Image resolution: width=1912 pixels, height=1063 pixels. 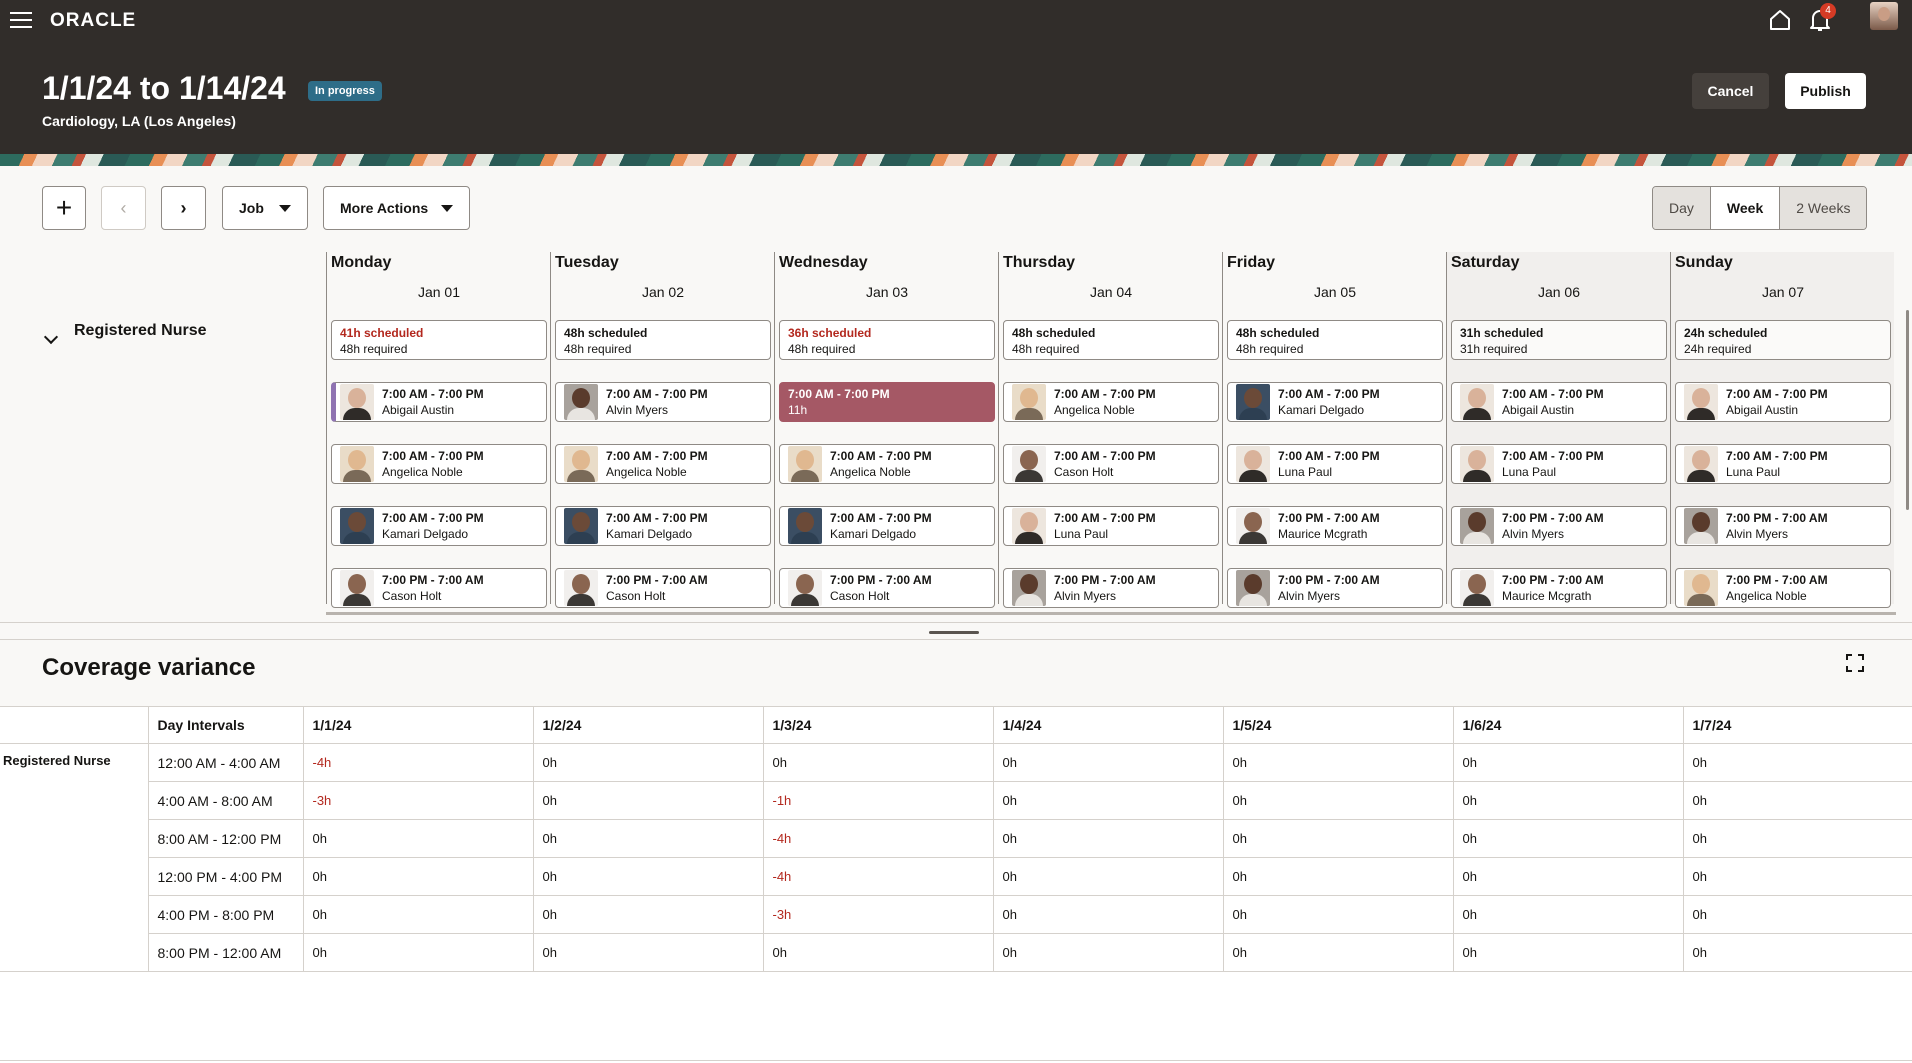 I want to click on scheduled-hours: 41h scheduled, so click(x=382, y=333).